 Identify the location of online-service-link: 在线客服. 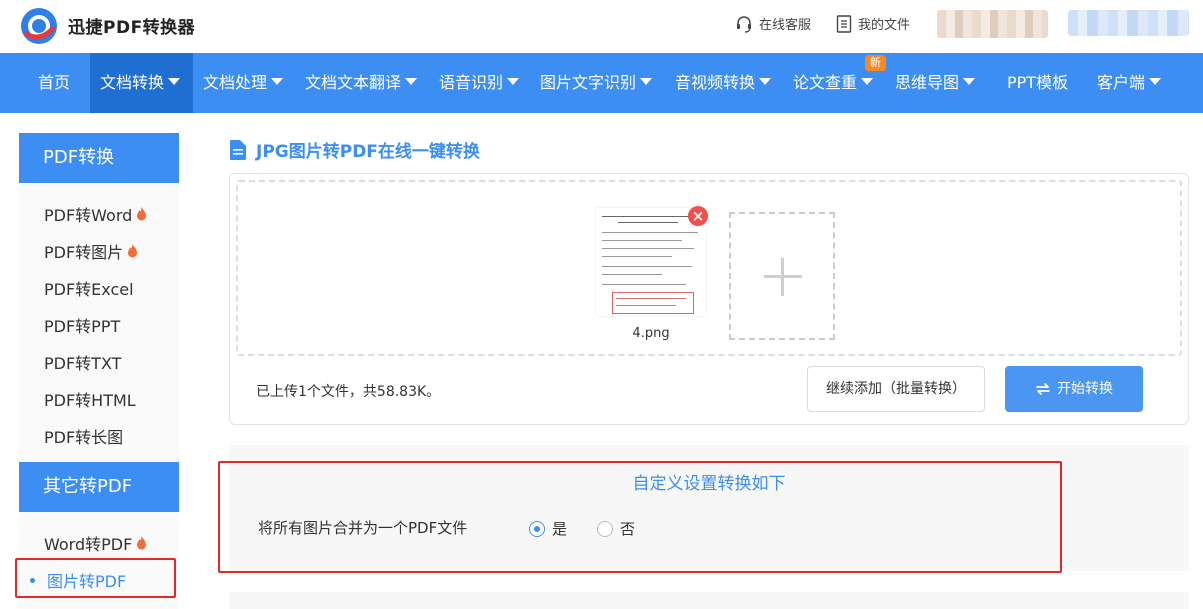
(773, 23).